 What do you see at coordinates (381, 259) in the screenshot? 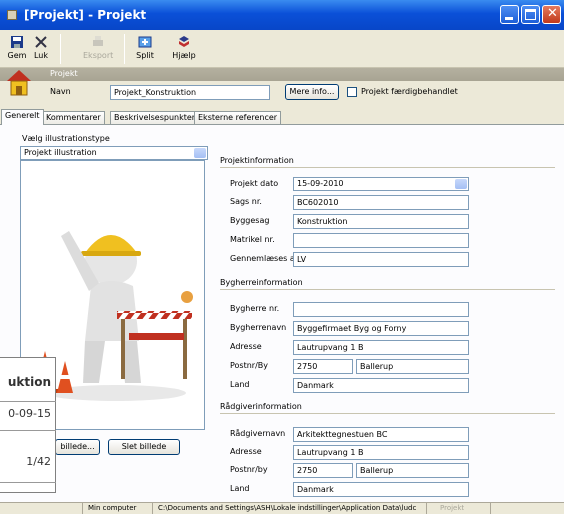
I see `reviewed-by-input: LV` at bounding box center [381, 259].